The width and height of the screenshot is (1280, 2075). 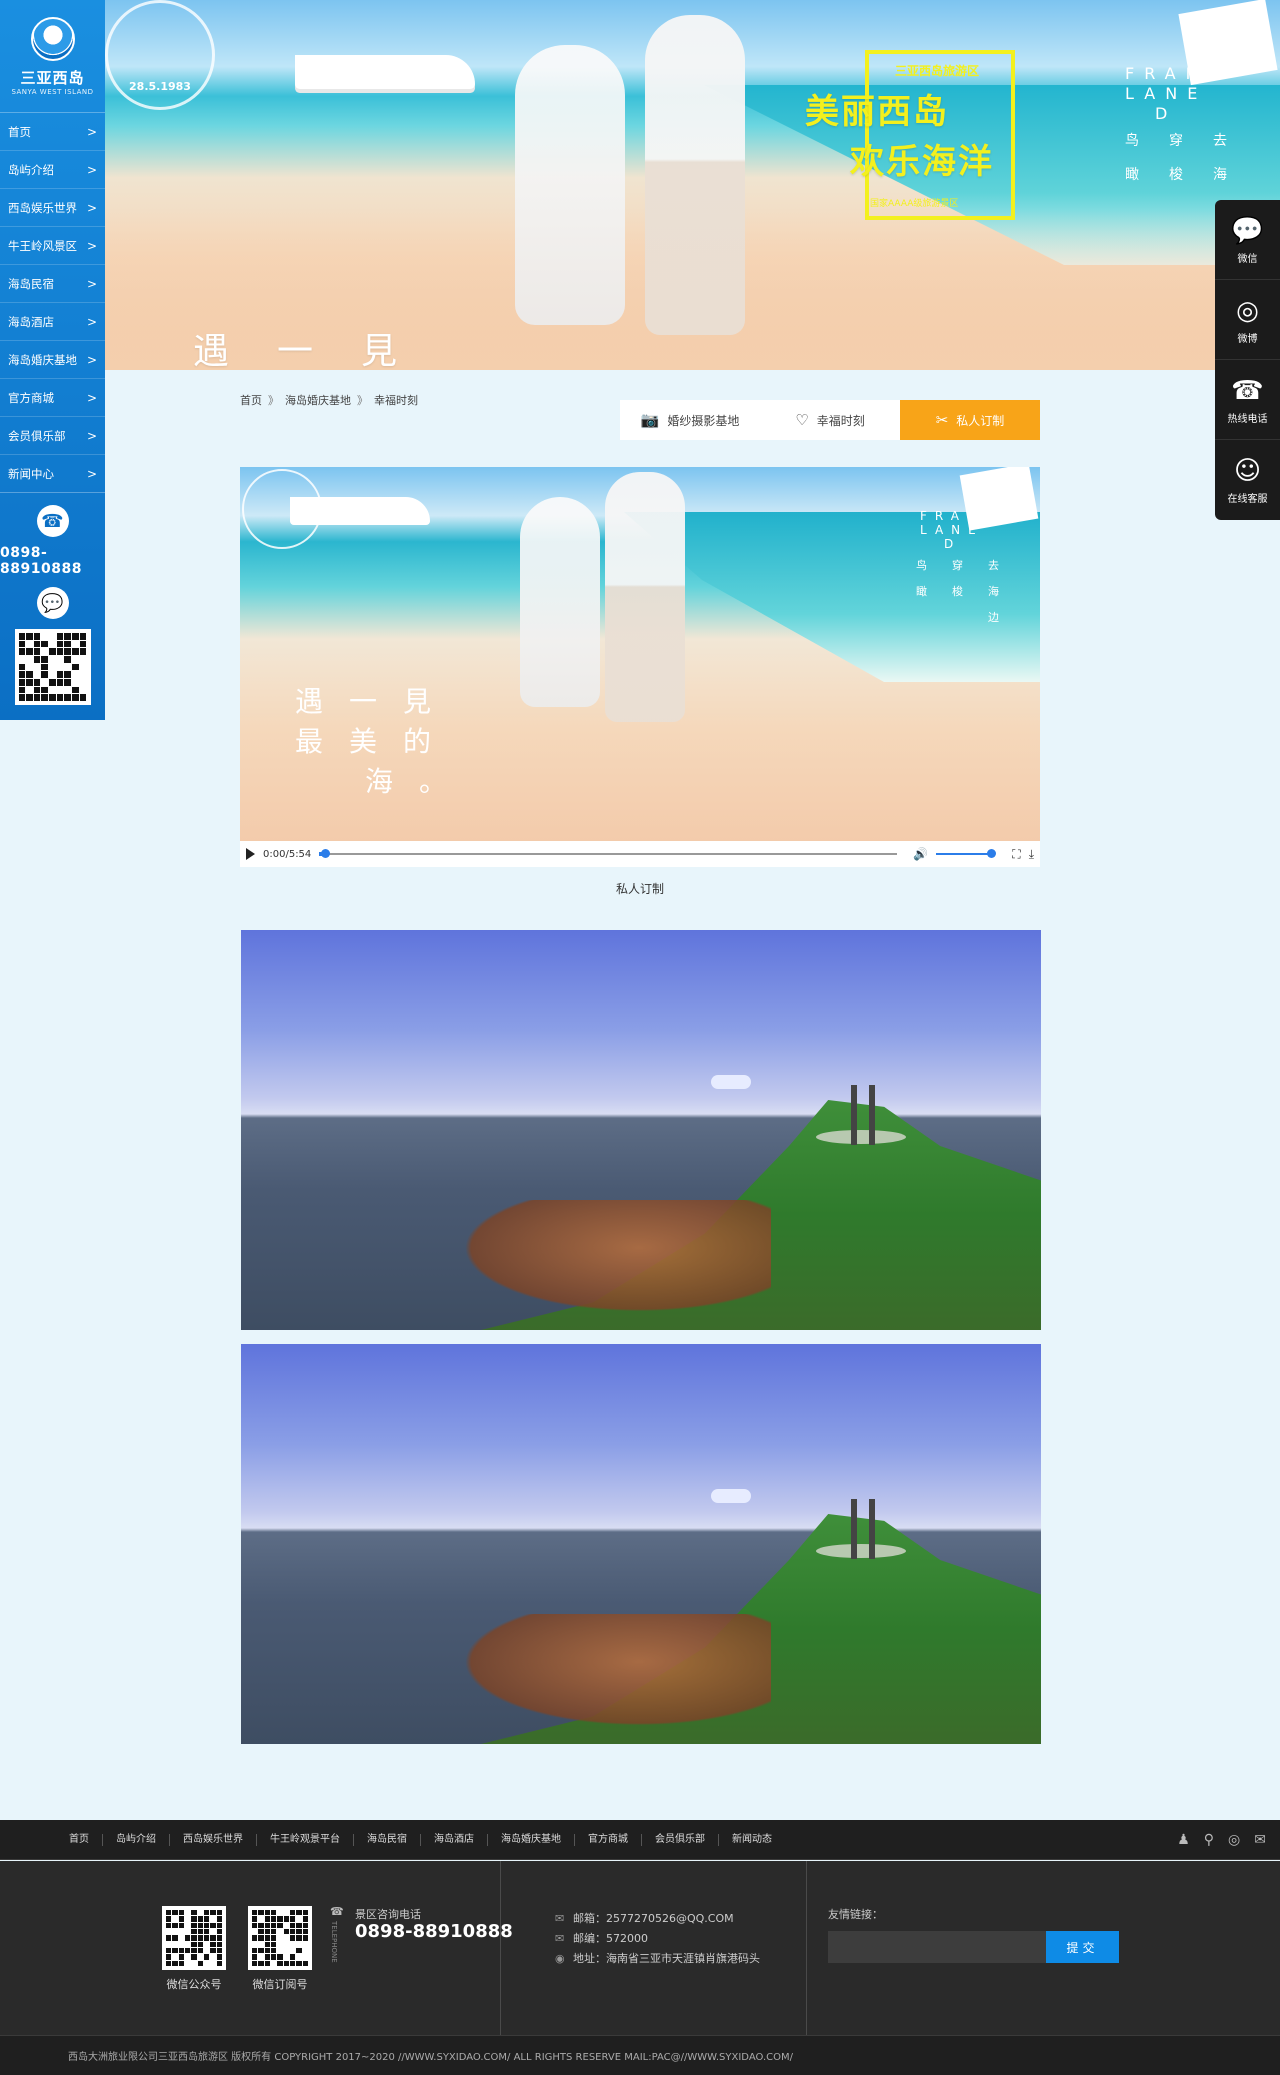 I want to click on sidebar-item-label: 西岛娱乐世界, so click(x=42, y=207).